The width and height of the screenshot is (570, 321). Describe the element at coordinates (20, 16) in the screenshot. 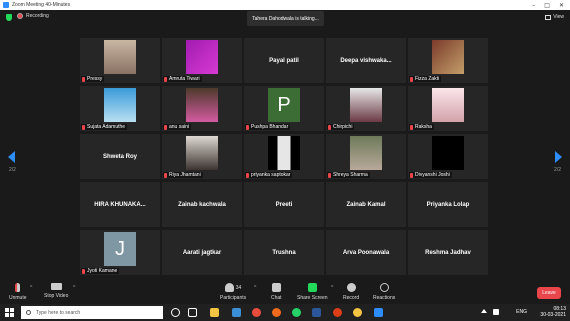

I see `recording-dot-icon` at that location.